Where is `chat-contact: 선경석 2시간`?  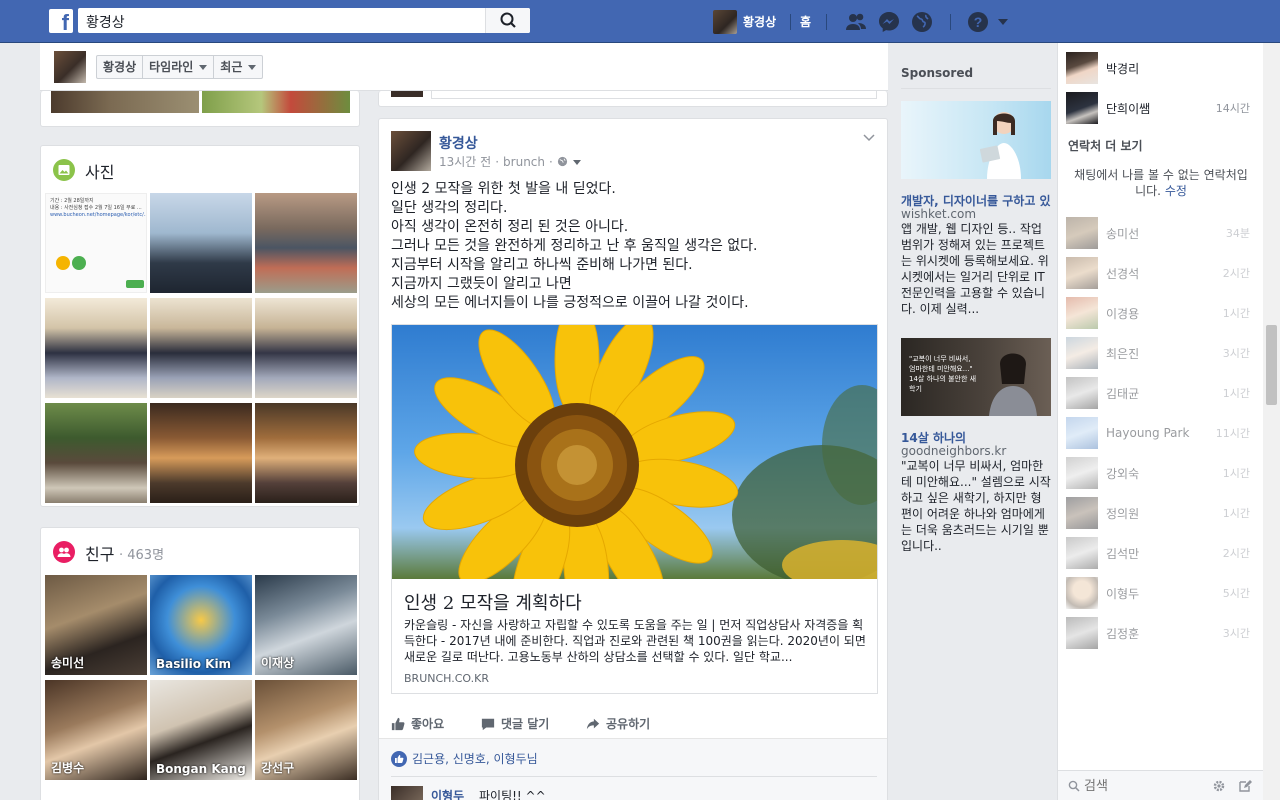 chat-contact: 선경석 2시간 is located at coordinates (1161, 273).